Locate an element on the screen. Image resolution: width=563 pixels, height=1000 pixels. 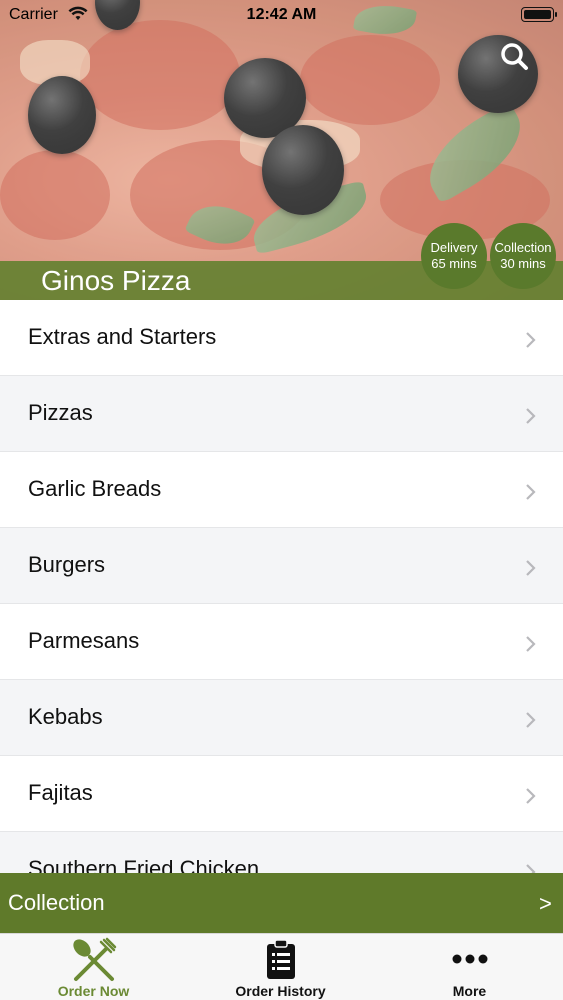
status-bar: Carrier 12:42 AM is located at coordinates (281, 15).